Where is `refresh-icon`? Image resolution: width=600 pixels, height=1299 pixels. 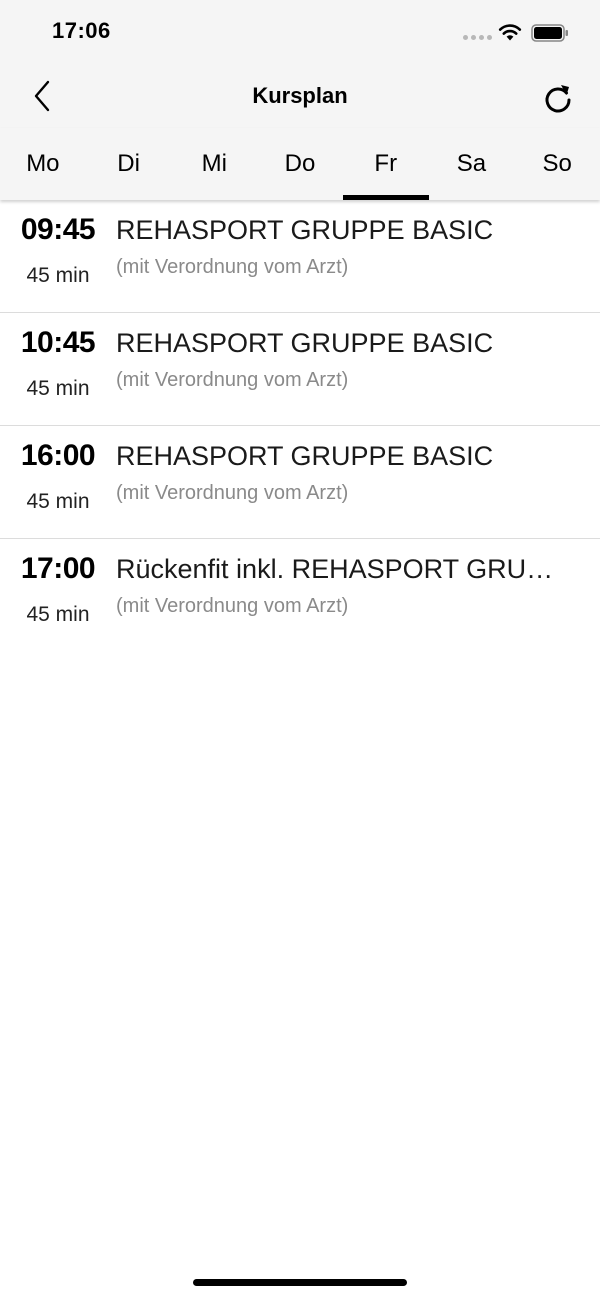
refresh-icon is located at coordinates (558, 99).